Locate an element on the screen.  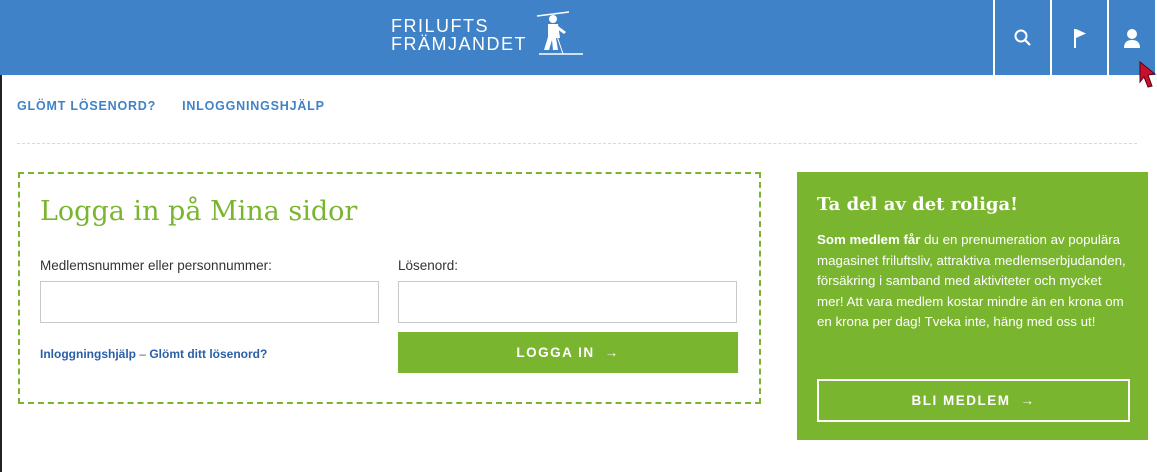
sub-navigation: GLÖMT LÖSENORD? INLOGGNINGSHJÄLP is located at coordinates (171, 106).